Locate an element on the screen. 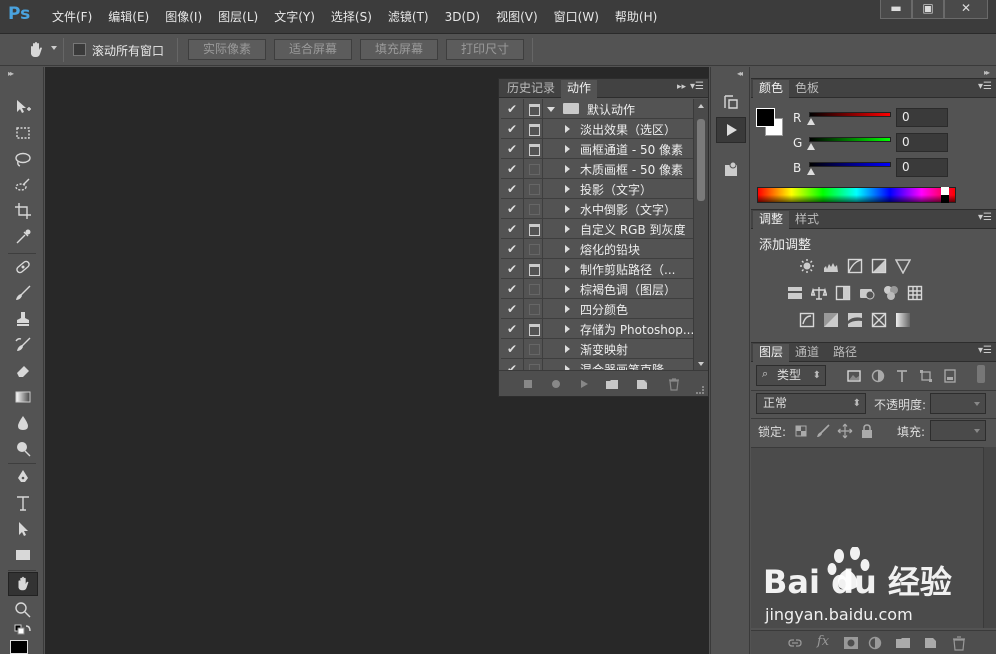 Image resolution: width=996 pixels, height=654 pixels. type-tool-icon is located at coordinates (23, 503).